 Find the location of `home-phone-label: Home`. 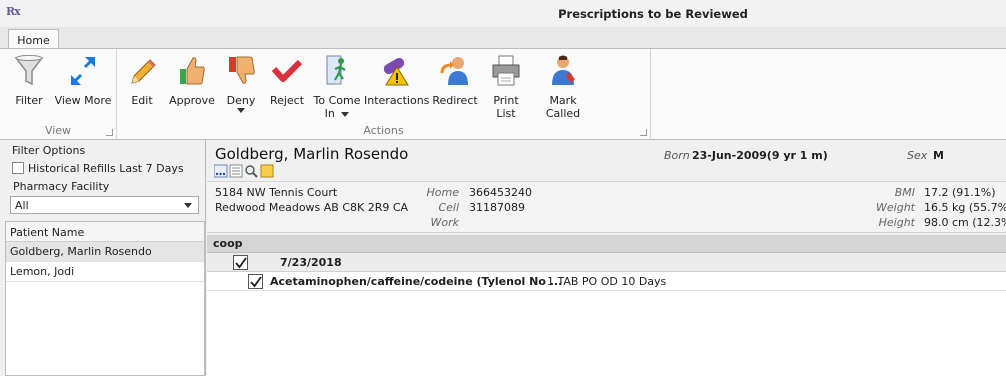

home-phone-label: Home is located at coordinates (442, 192).